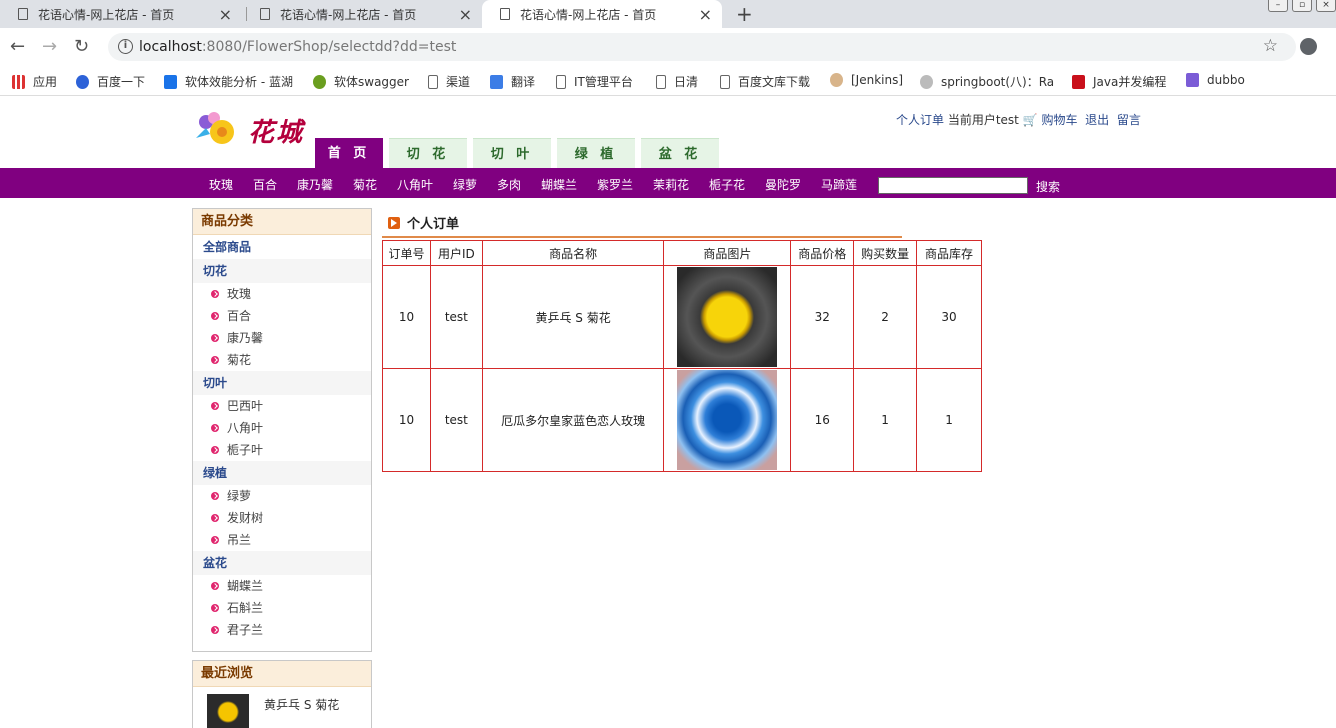 The height and width of the screenshot is (728, 1336). I want to click on bookmark-translate: 翻译, so click(512, 81).